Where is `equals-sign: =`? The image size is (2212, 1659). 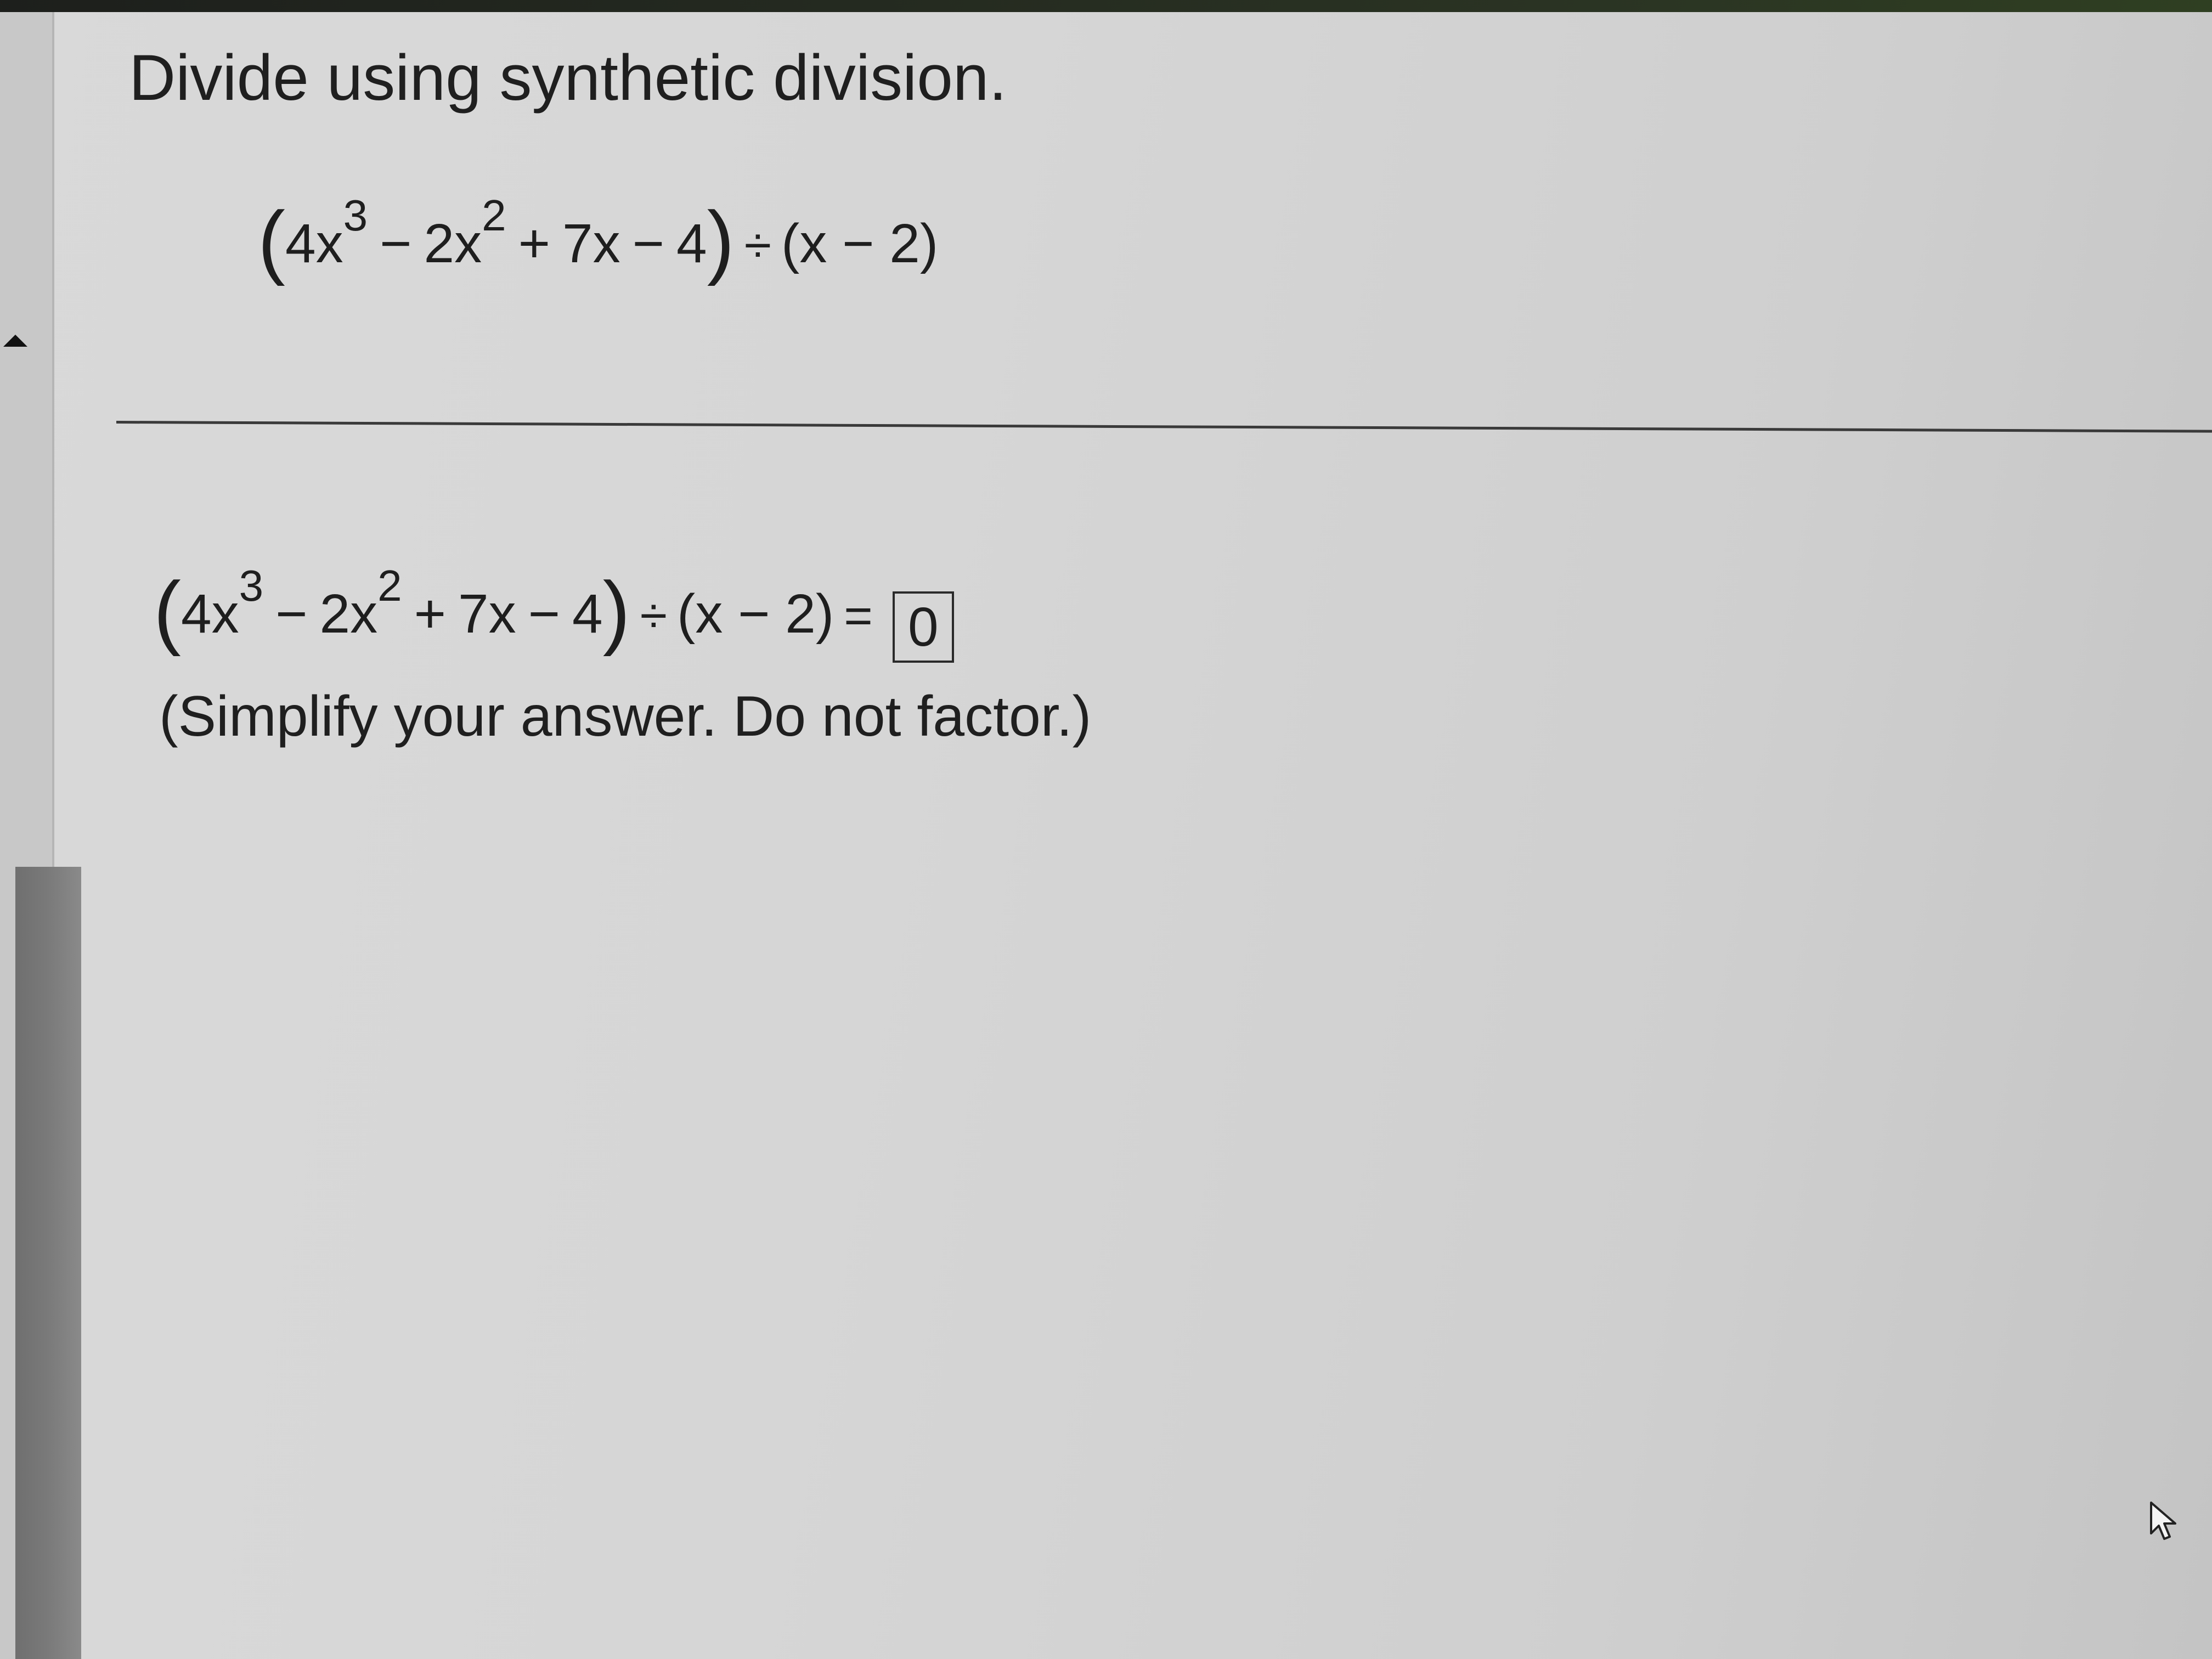 equals-sign: = is located at coordinates (859, 617).